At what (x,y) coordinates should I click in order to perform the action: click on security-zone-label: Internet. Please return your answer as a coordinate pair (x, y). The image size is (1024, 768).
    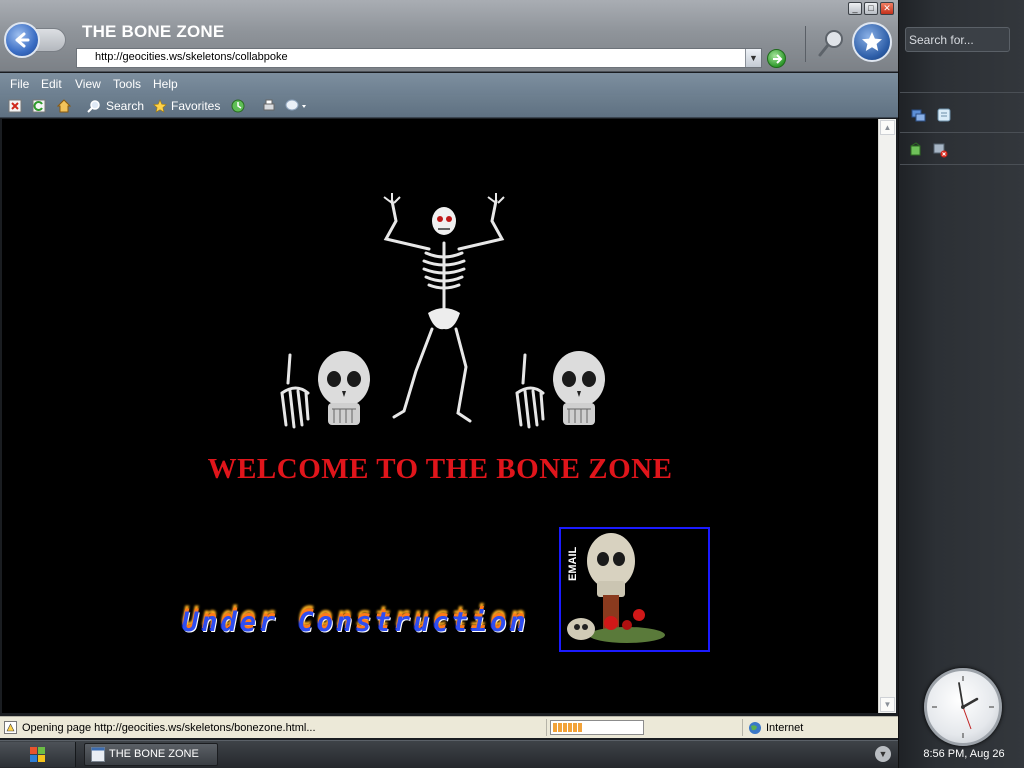
    Looking at the image, I should click on (785, 728).